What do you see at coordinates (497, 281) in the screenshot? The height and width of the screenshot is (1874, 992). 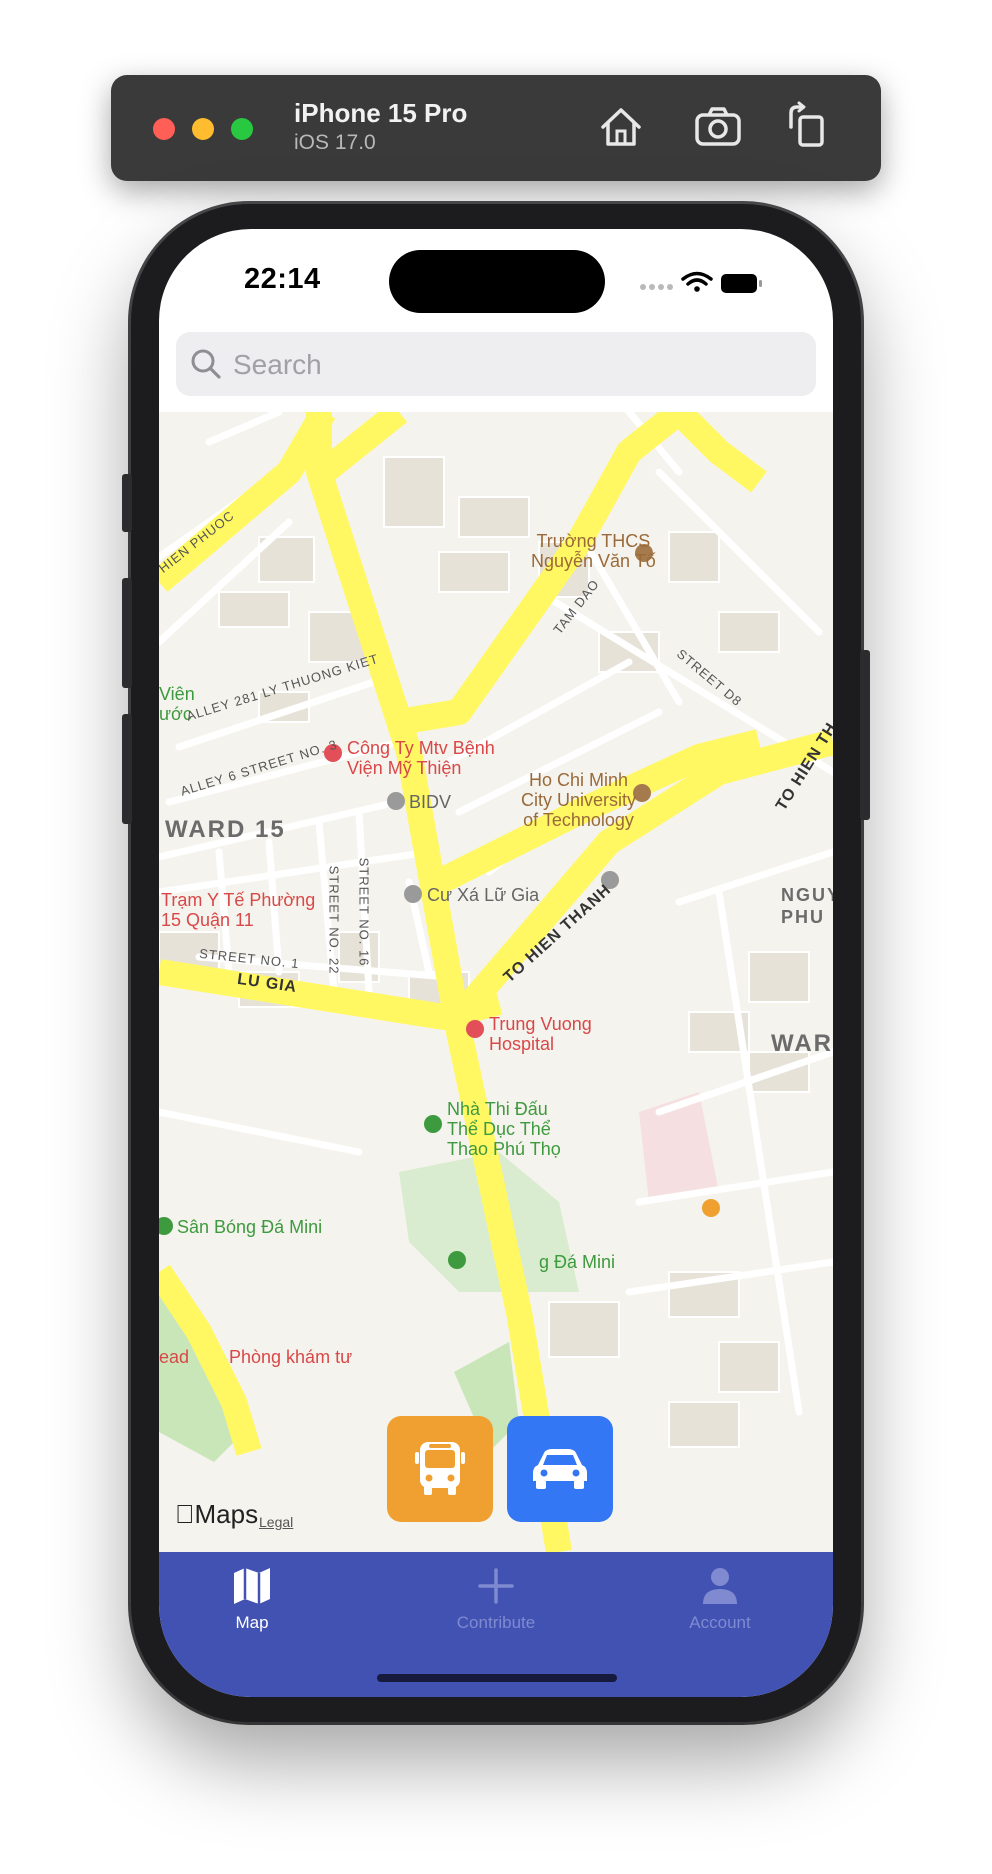 I see `dynamic-island` at bounding box center [497, 281].